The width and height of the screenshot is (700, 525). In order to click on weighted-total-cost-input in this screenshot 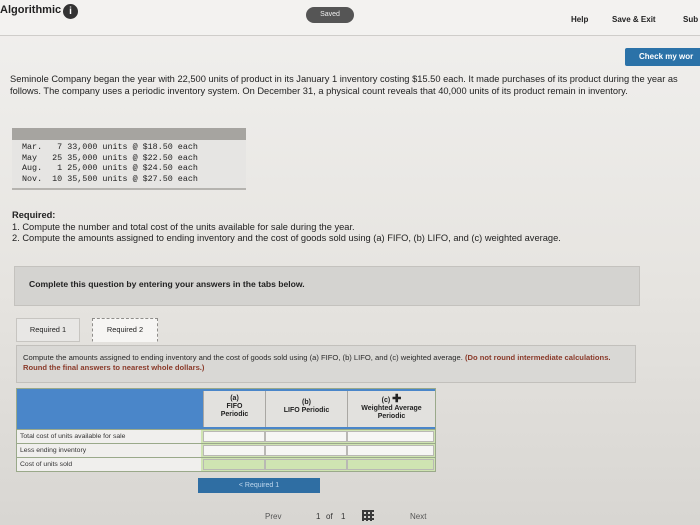, I will do `click(390, 436)`.